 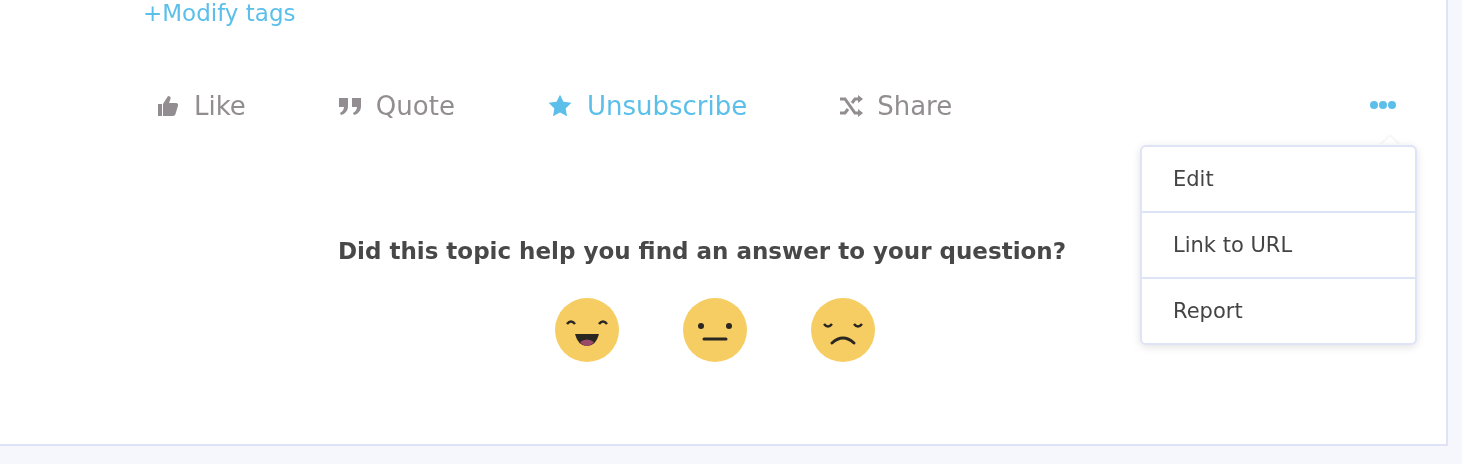 What do you see at coordinates (843, 330) in the screenshot?
I see `sad-face-icon` at bounding box center [843, 330].